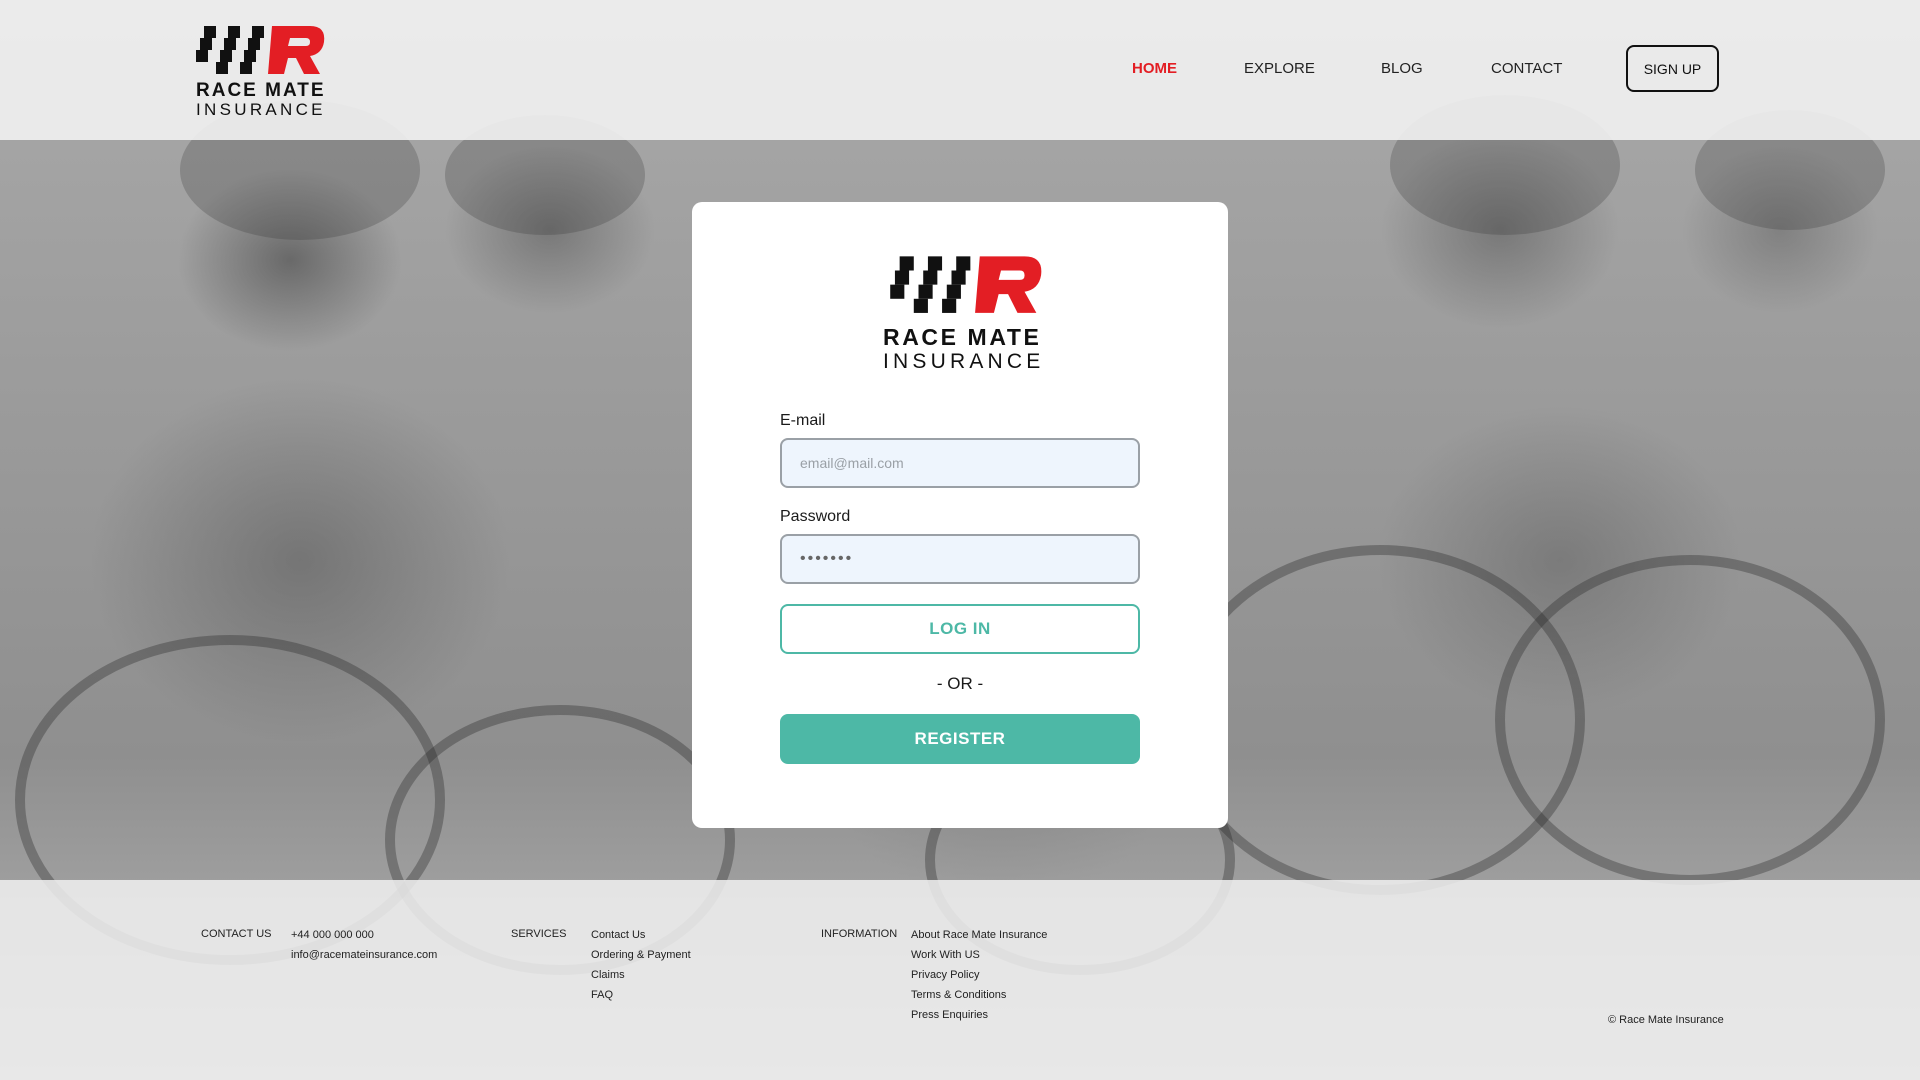 The height and width of the screenshot is (1080, 1920). Describe the element at coordinates (1672, 68) in the screenshot. I see `sign-up-button: SIGN UP` at that location.